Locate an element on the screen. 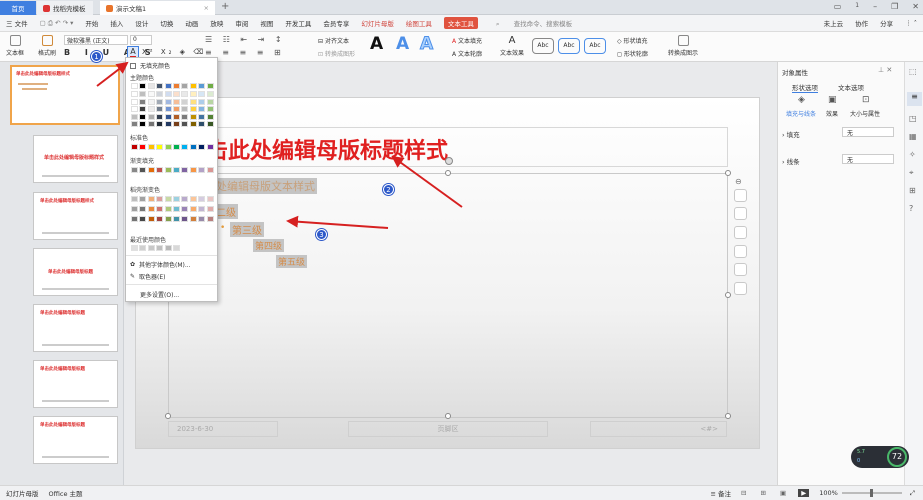  notes-icon: ≡ is located at coordinates (714, 494).